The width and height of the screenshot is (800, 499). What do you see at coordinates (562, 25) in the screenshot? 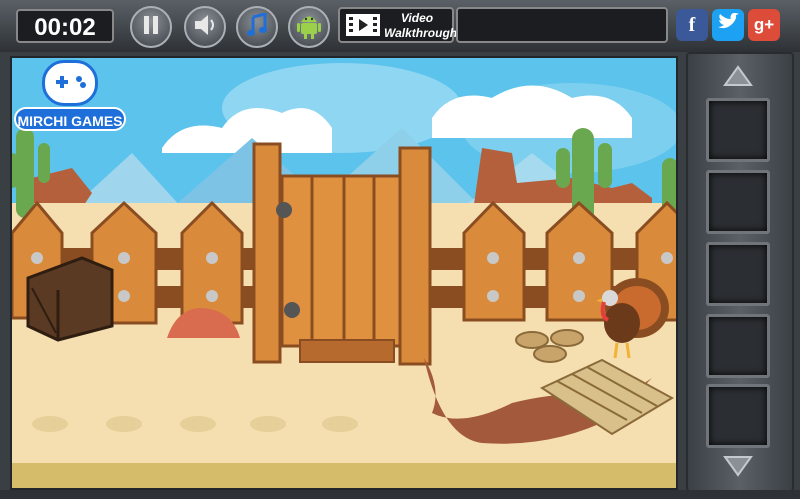
I see `message-bar` at bounding box center [562, 25].